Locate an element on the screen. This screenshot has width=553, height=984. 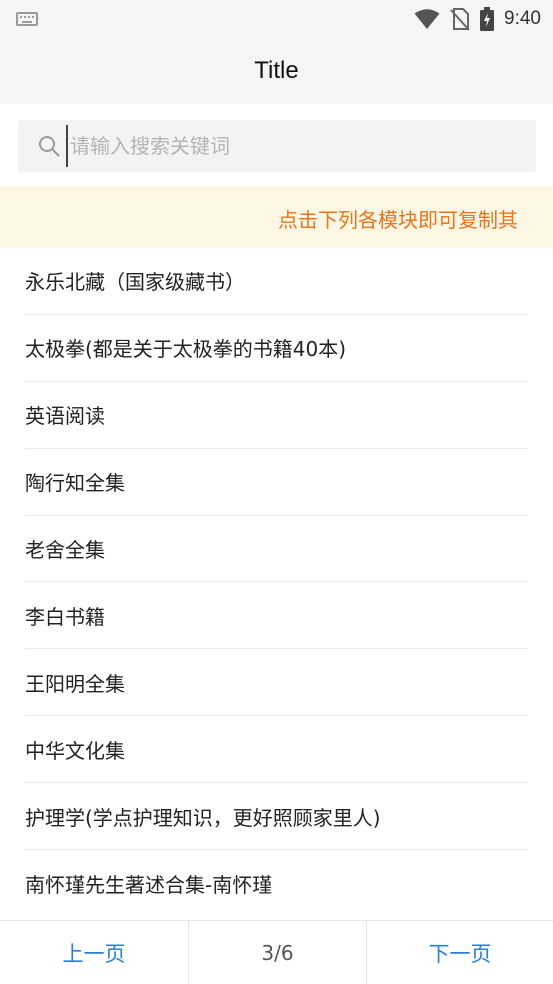
list-item: 老舍全集 is located at coordinates (276, 549).